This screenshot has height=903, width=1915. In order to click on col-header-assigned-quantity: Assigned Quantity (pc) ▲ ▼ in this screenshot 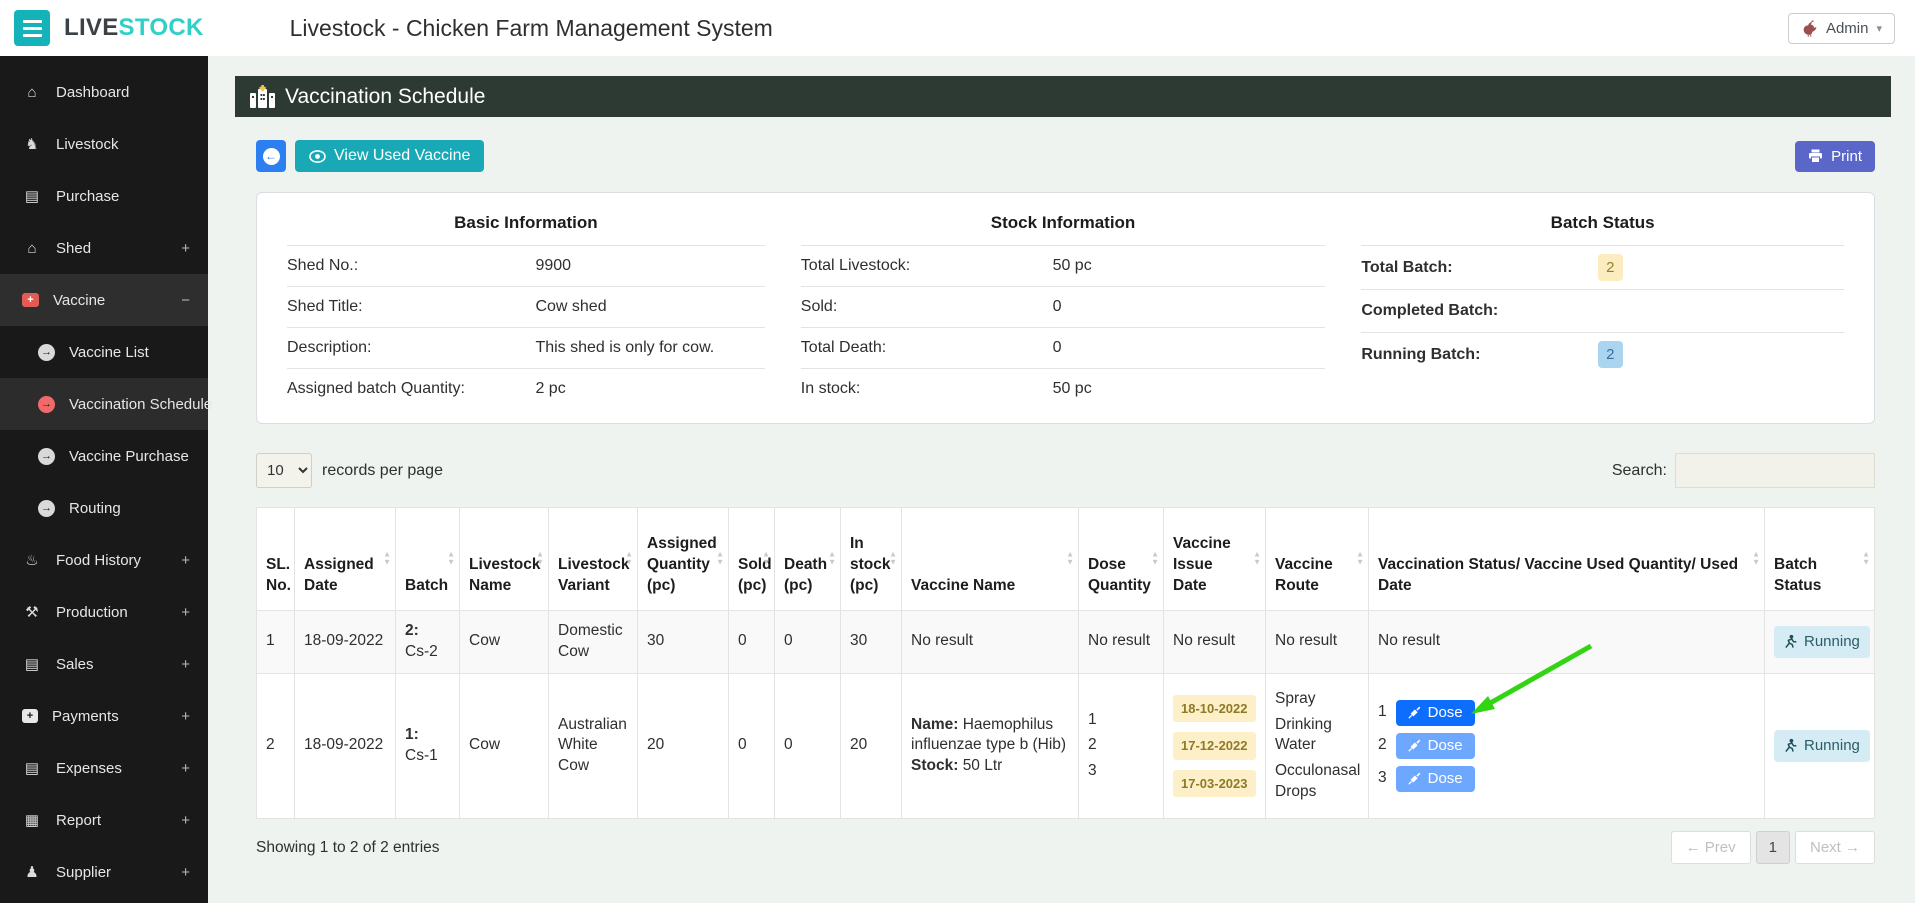, I will do `click(683, 559)`.